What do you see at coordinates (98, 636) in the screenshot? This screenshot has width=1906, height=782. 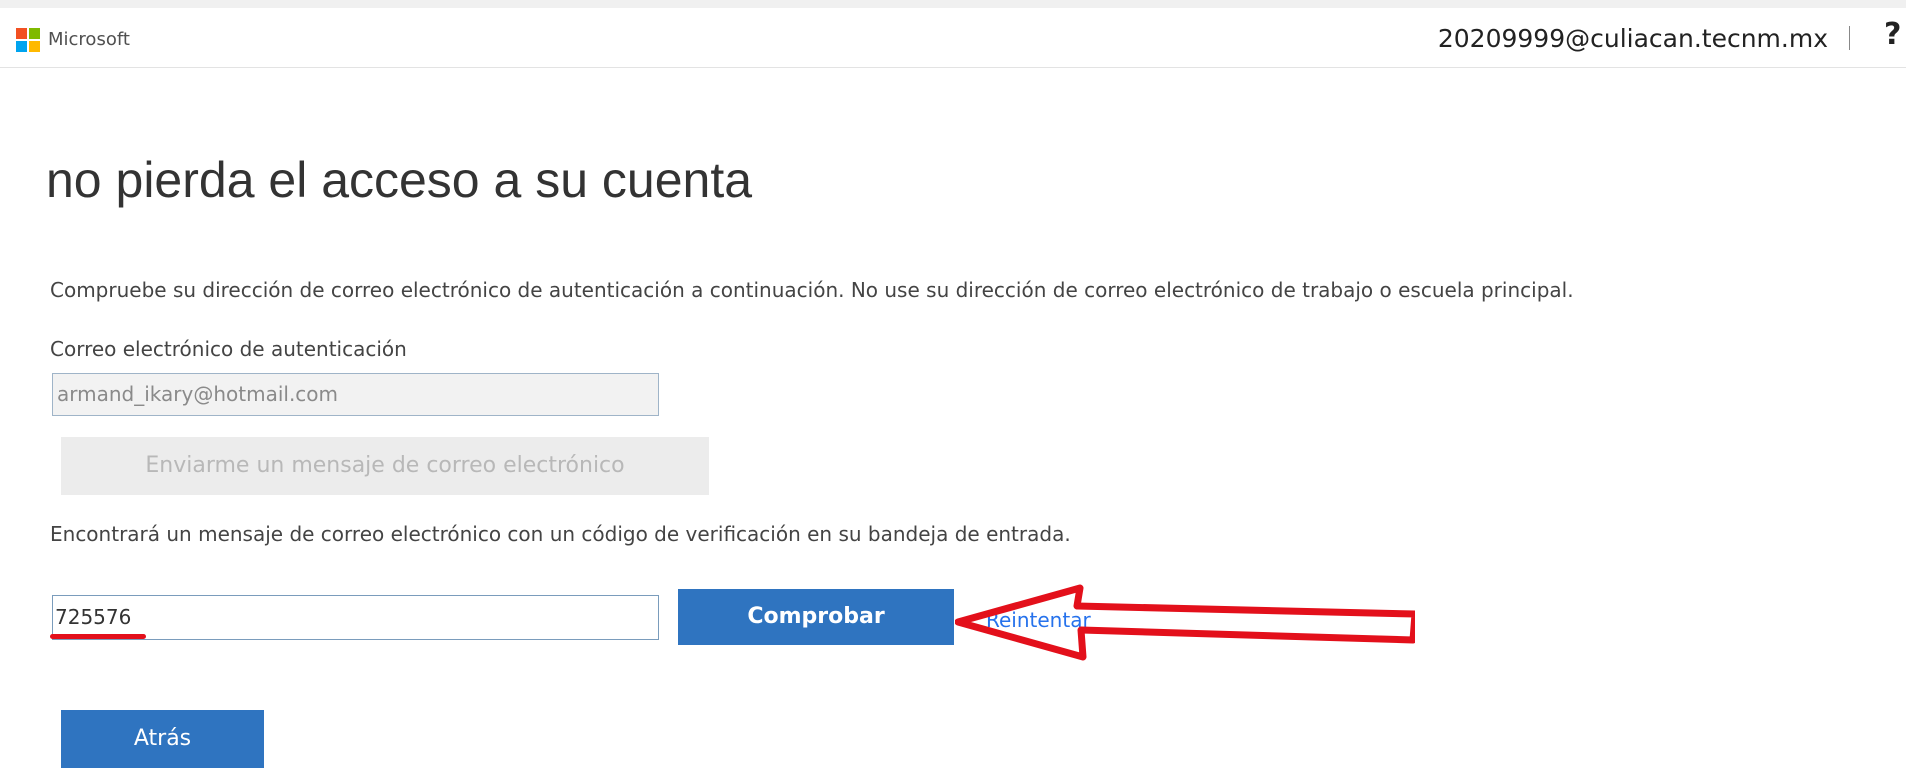 I see `annotation-underline` at bounding box center [98, 636].